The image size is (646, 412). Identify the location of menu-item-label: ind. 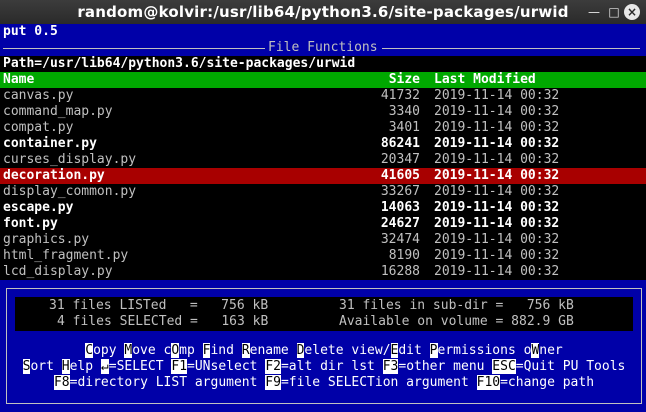
(222, 350).